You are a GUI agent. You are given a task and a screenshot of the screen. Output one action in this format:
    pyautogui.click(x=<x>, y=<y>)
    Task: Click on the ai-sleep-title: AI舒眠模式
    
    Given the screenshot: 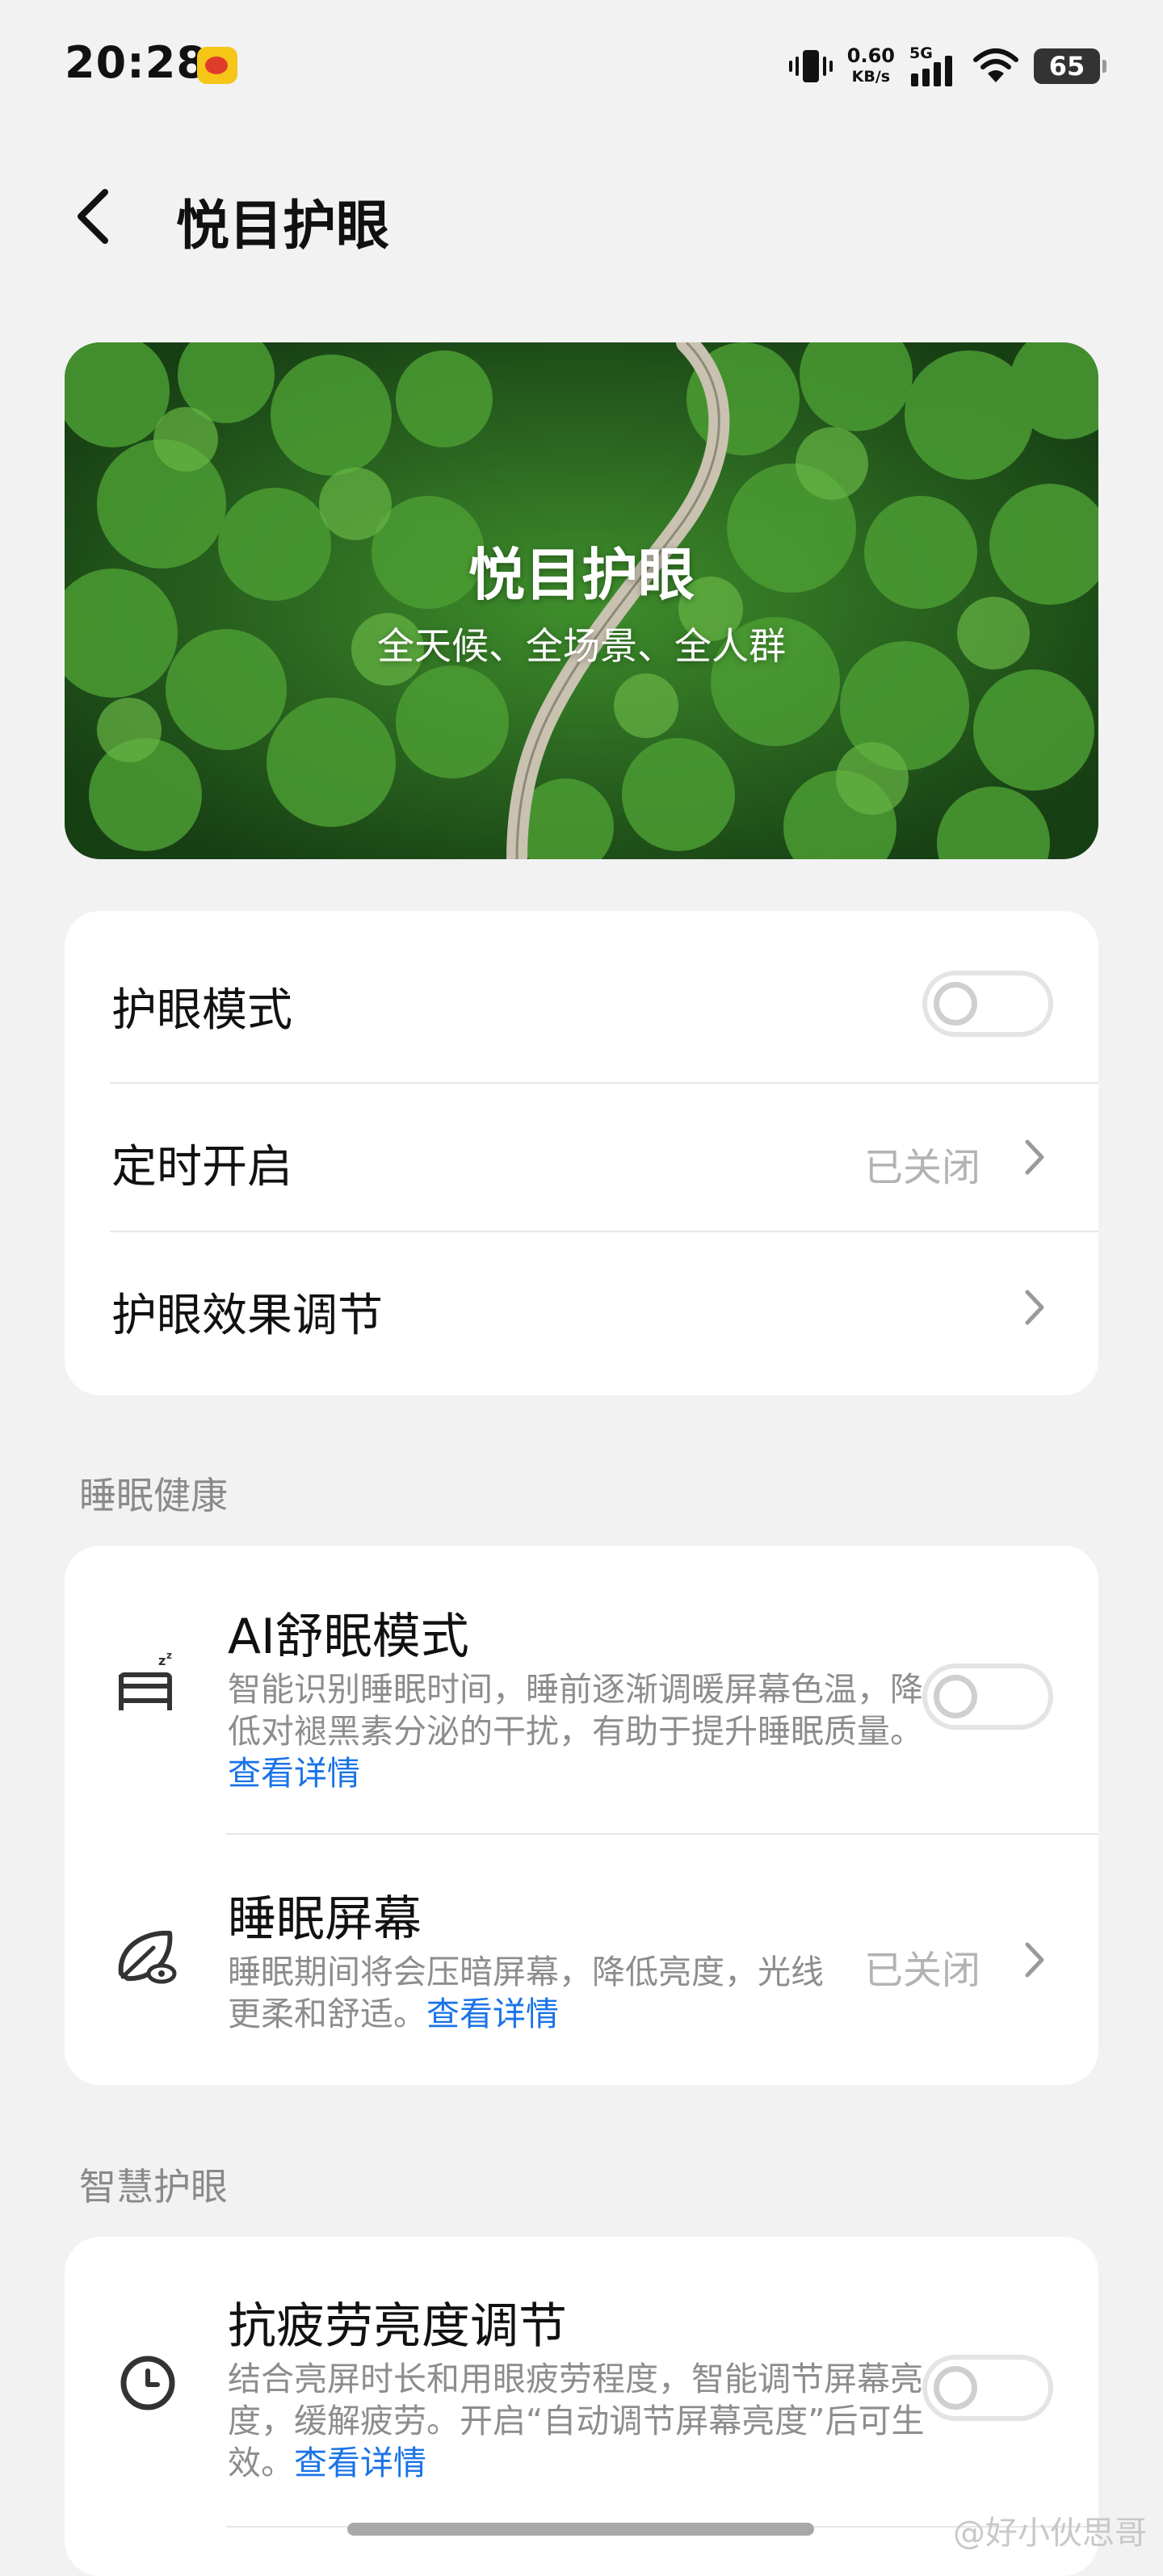 What is the action you would take?
    pyautogui.click(x=348, y=1637)
    